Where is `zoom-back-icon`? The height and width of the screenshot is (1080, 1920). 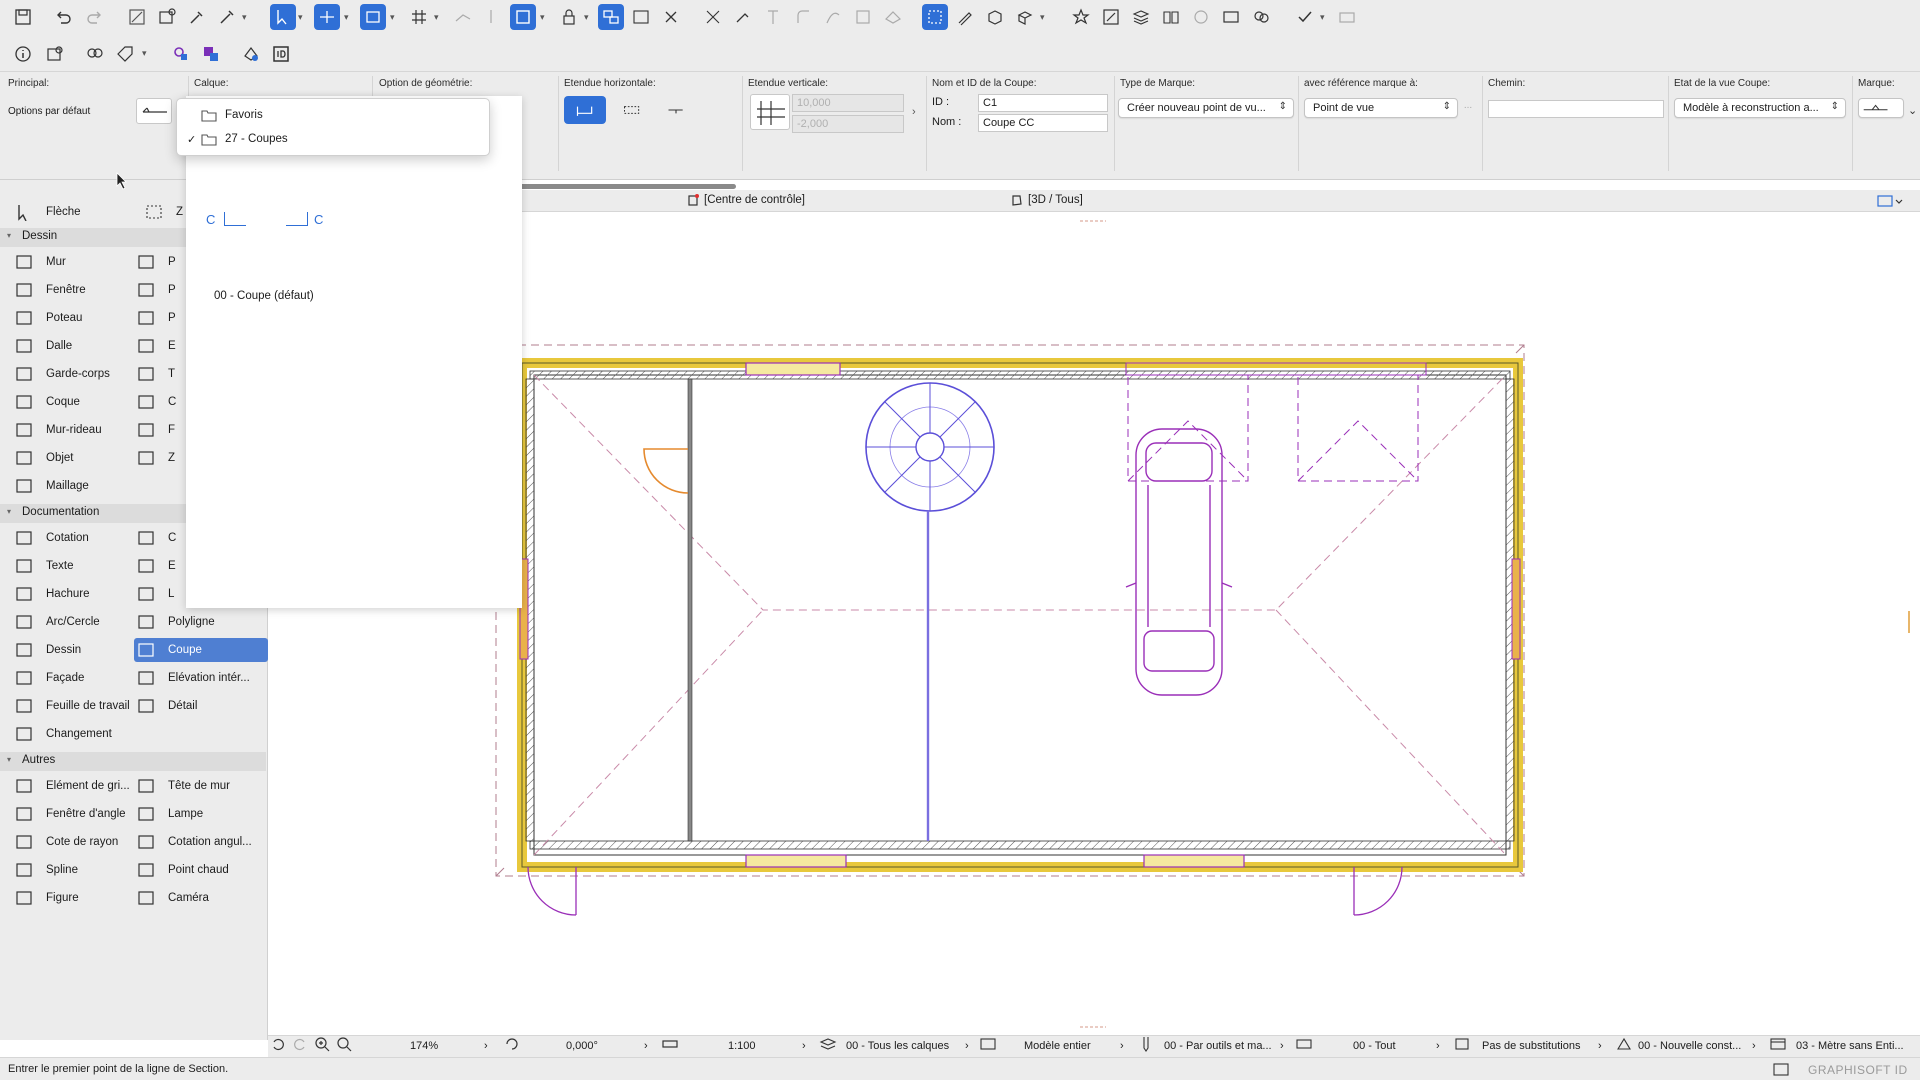
zoom-back-icon is located at coordinates (278, 1044).